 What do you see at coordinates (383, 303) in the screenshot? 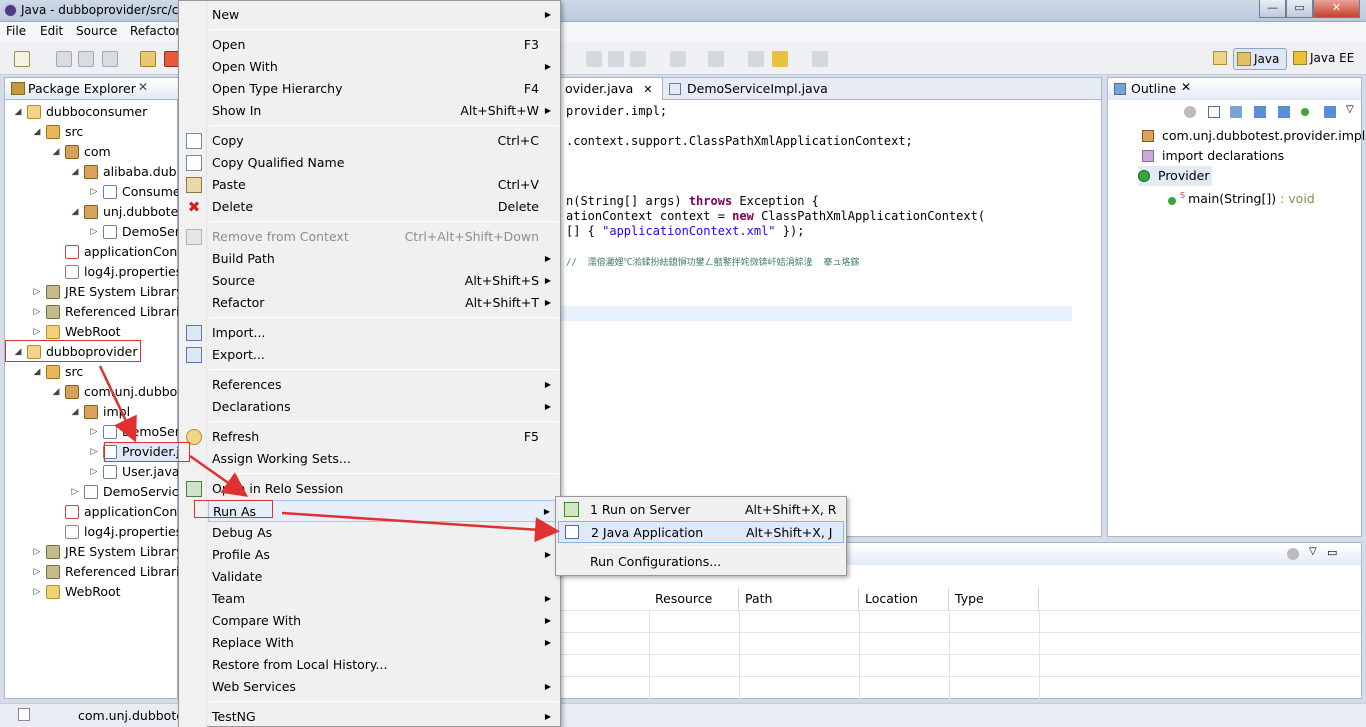
I see `menu-item-refactor: Refactor Alt+Shift+T ▶` at bounding box center [383, 303].